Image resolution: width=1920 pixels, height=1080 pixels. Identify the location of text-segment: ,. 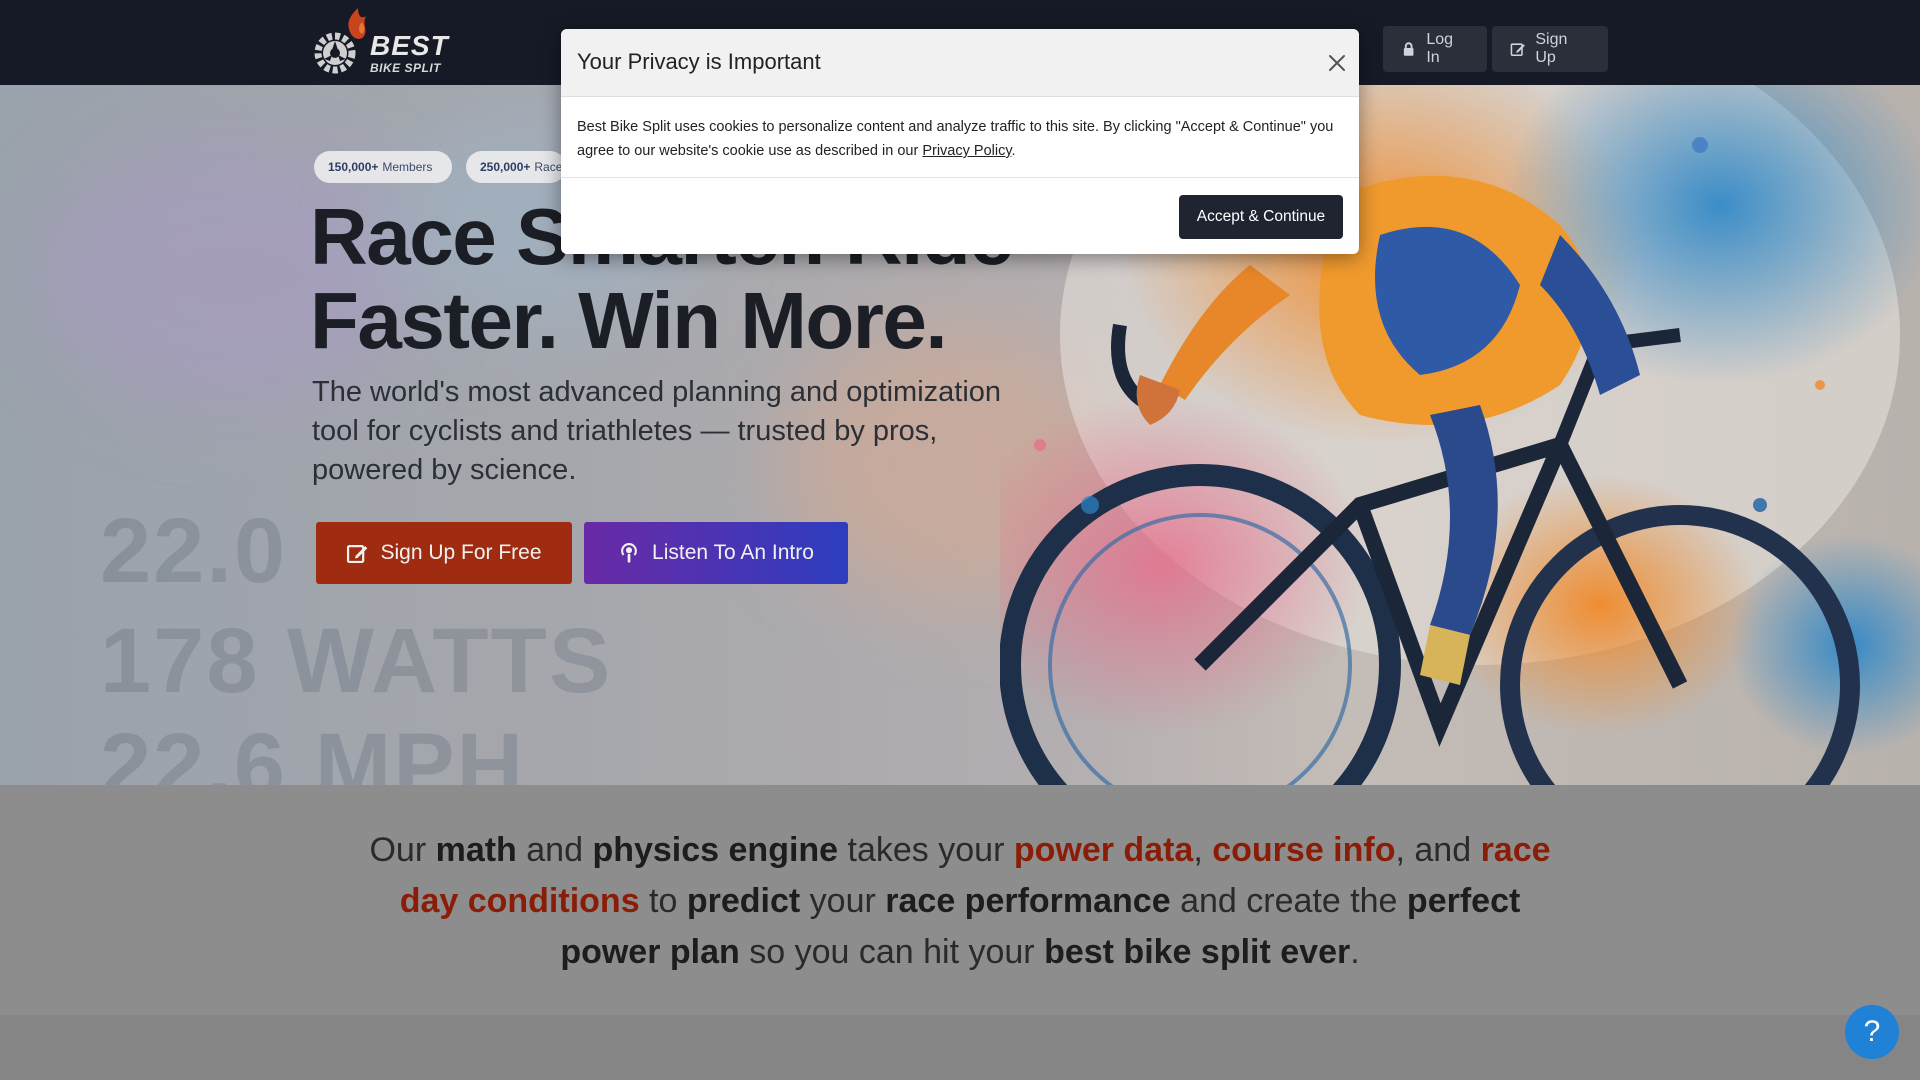
(1203, 850).